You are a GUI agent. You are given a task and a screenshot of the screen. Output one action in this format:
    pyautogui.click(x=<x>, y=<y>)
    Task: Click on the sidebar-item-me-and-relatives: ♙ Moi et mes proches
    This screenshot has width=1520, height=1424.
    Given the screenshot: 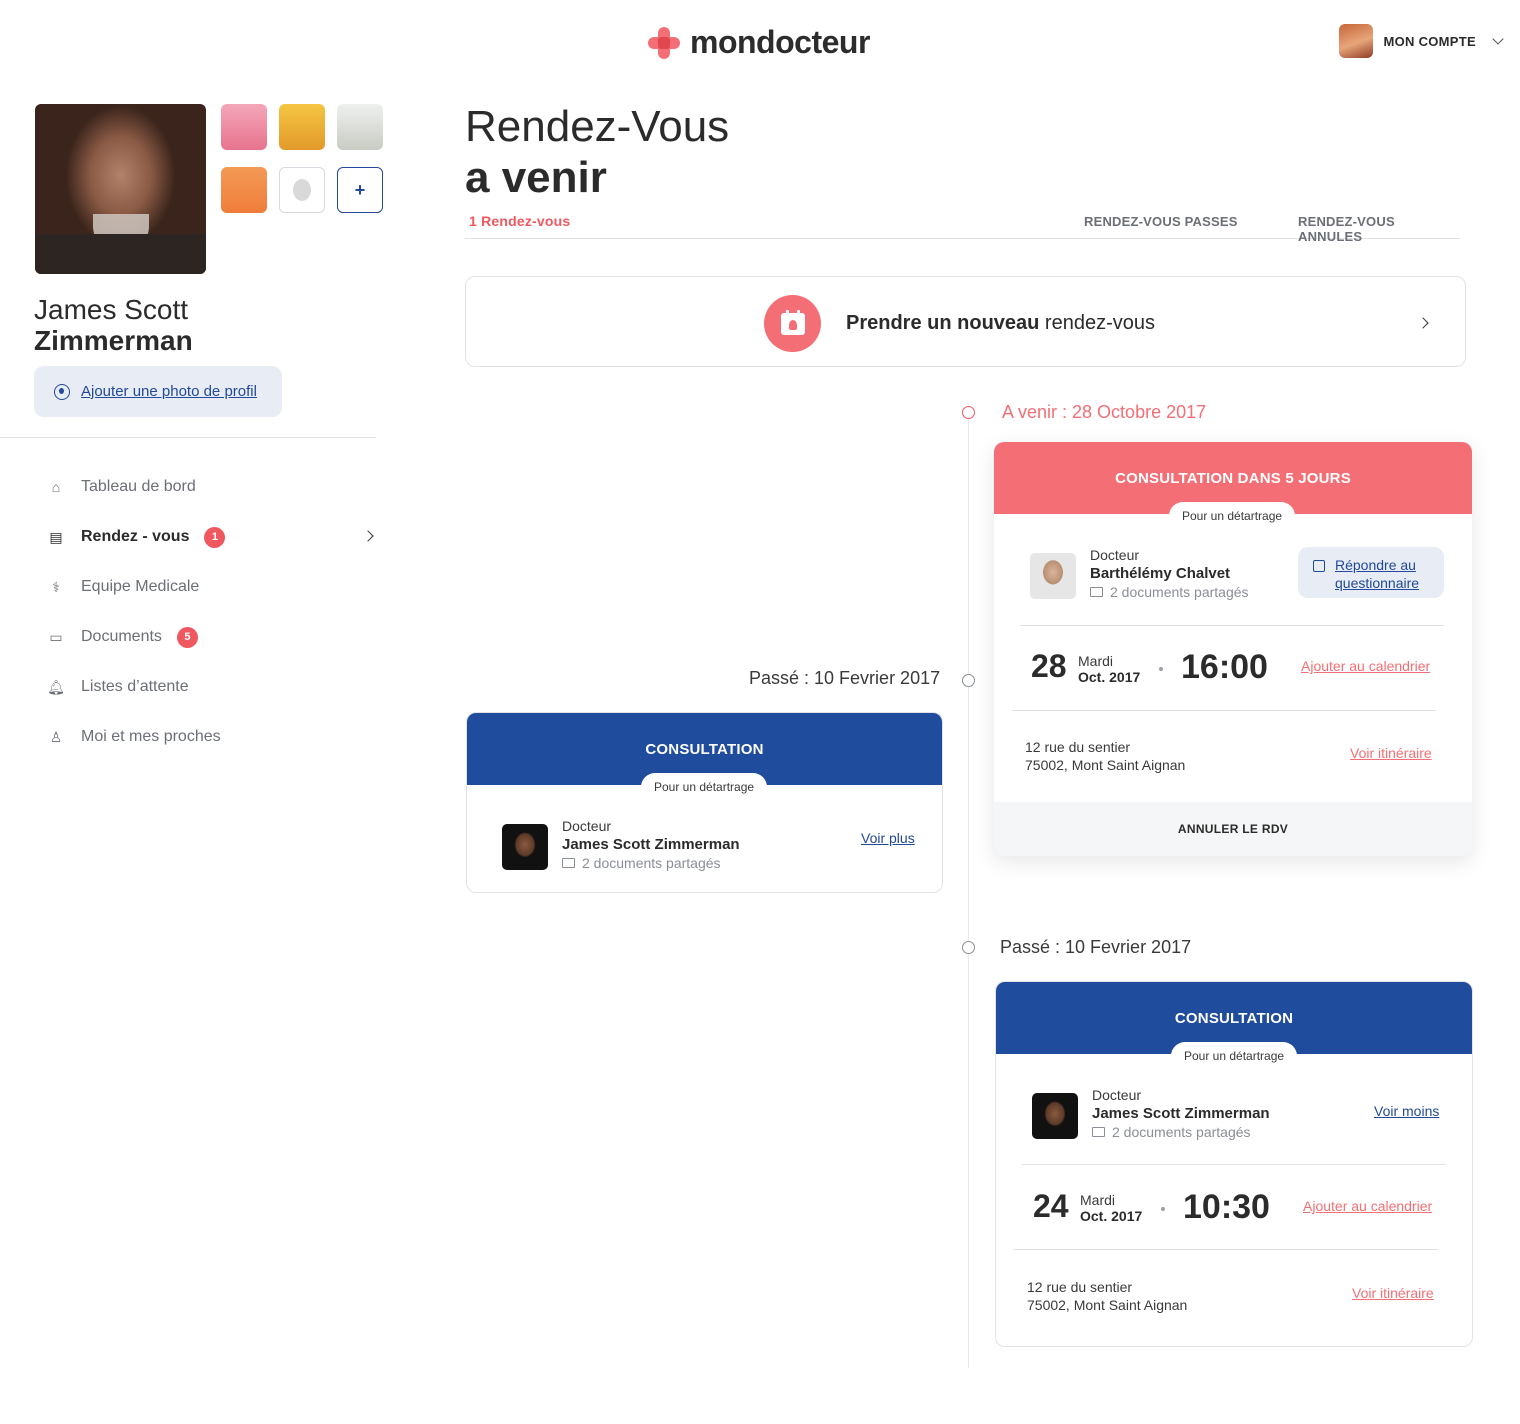 What is the action you would take?
    pyautogui.click(x=214, y=737)
    